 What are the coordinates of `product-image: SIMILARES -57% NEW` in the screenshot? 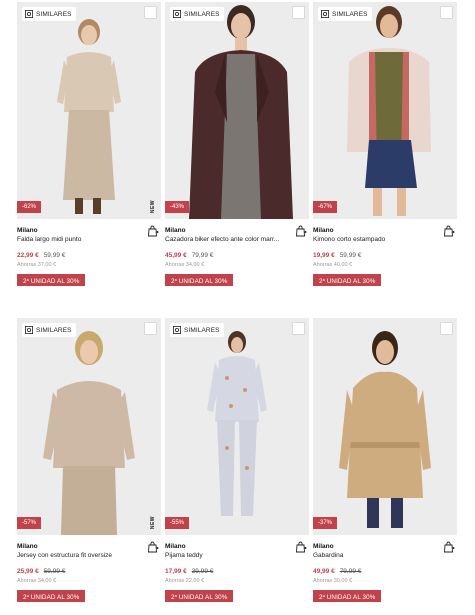 It's located at (89, 426).